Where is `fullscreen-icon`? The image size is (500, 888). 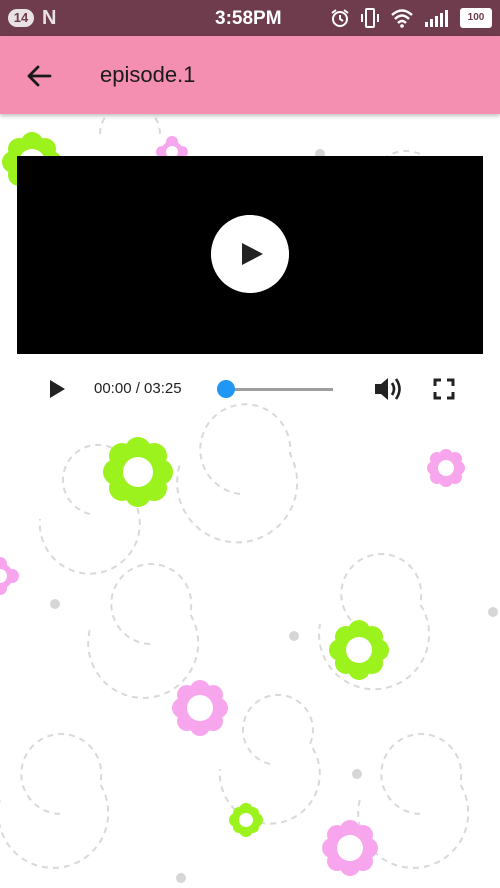
fullscreen-icon is located at coordinates (444, 389).